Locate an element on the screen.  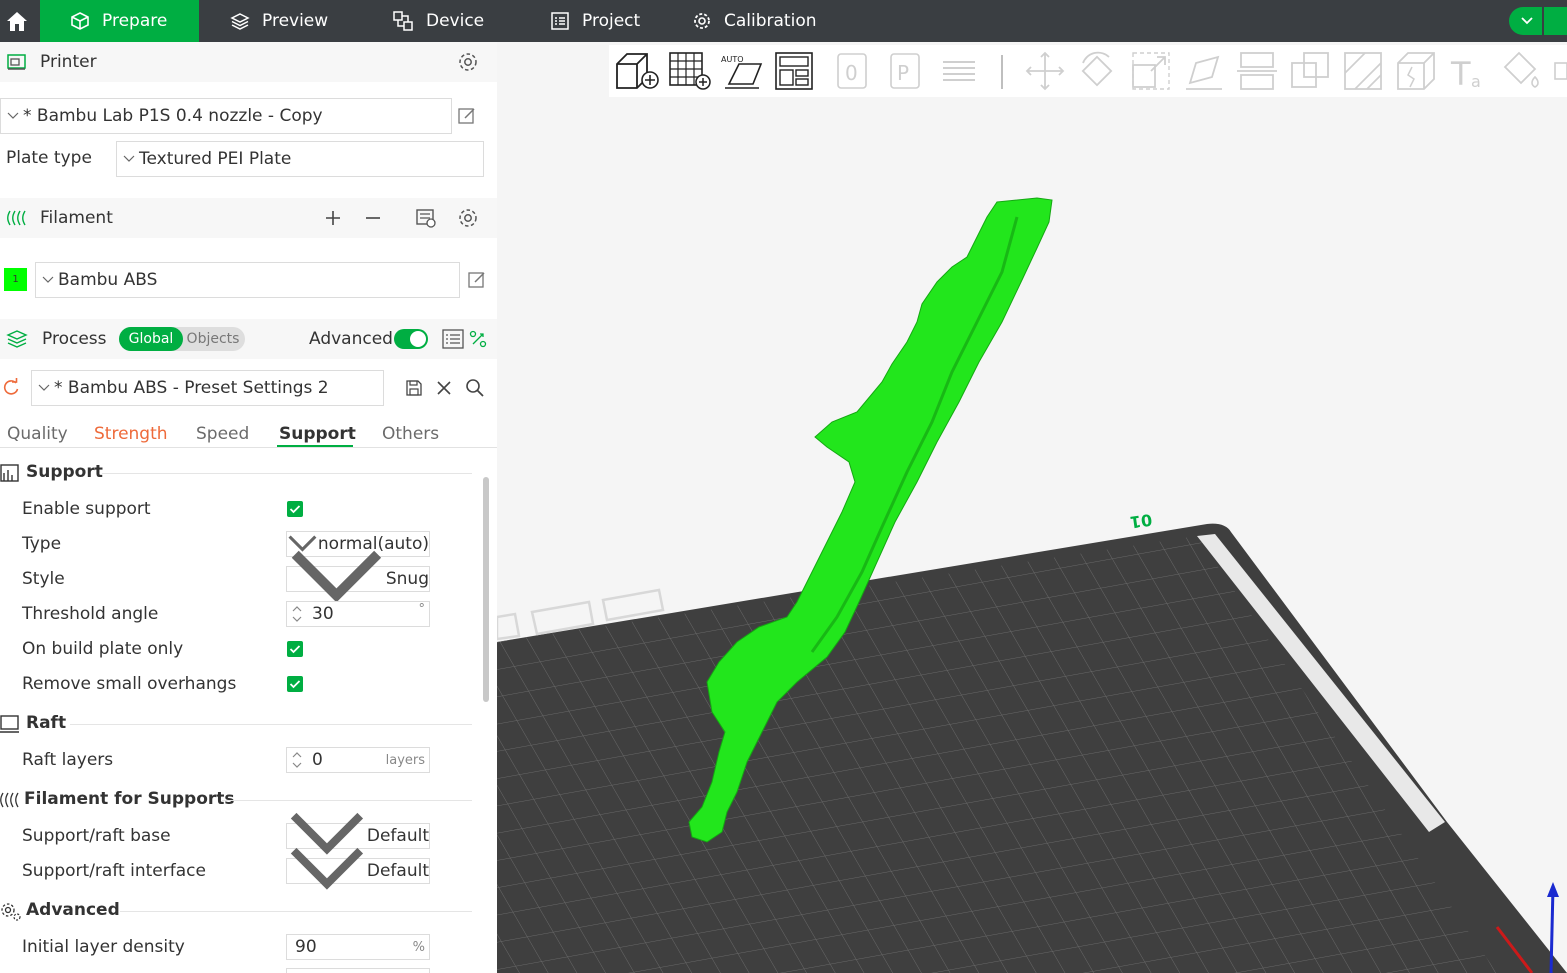
raft-layers-value: 0 is located at coordinates (317, 760).